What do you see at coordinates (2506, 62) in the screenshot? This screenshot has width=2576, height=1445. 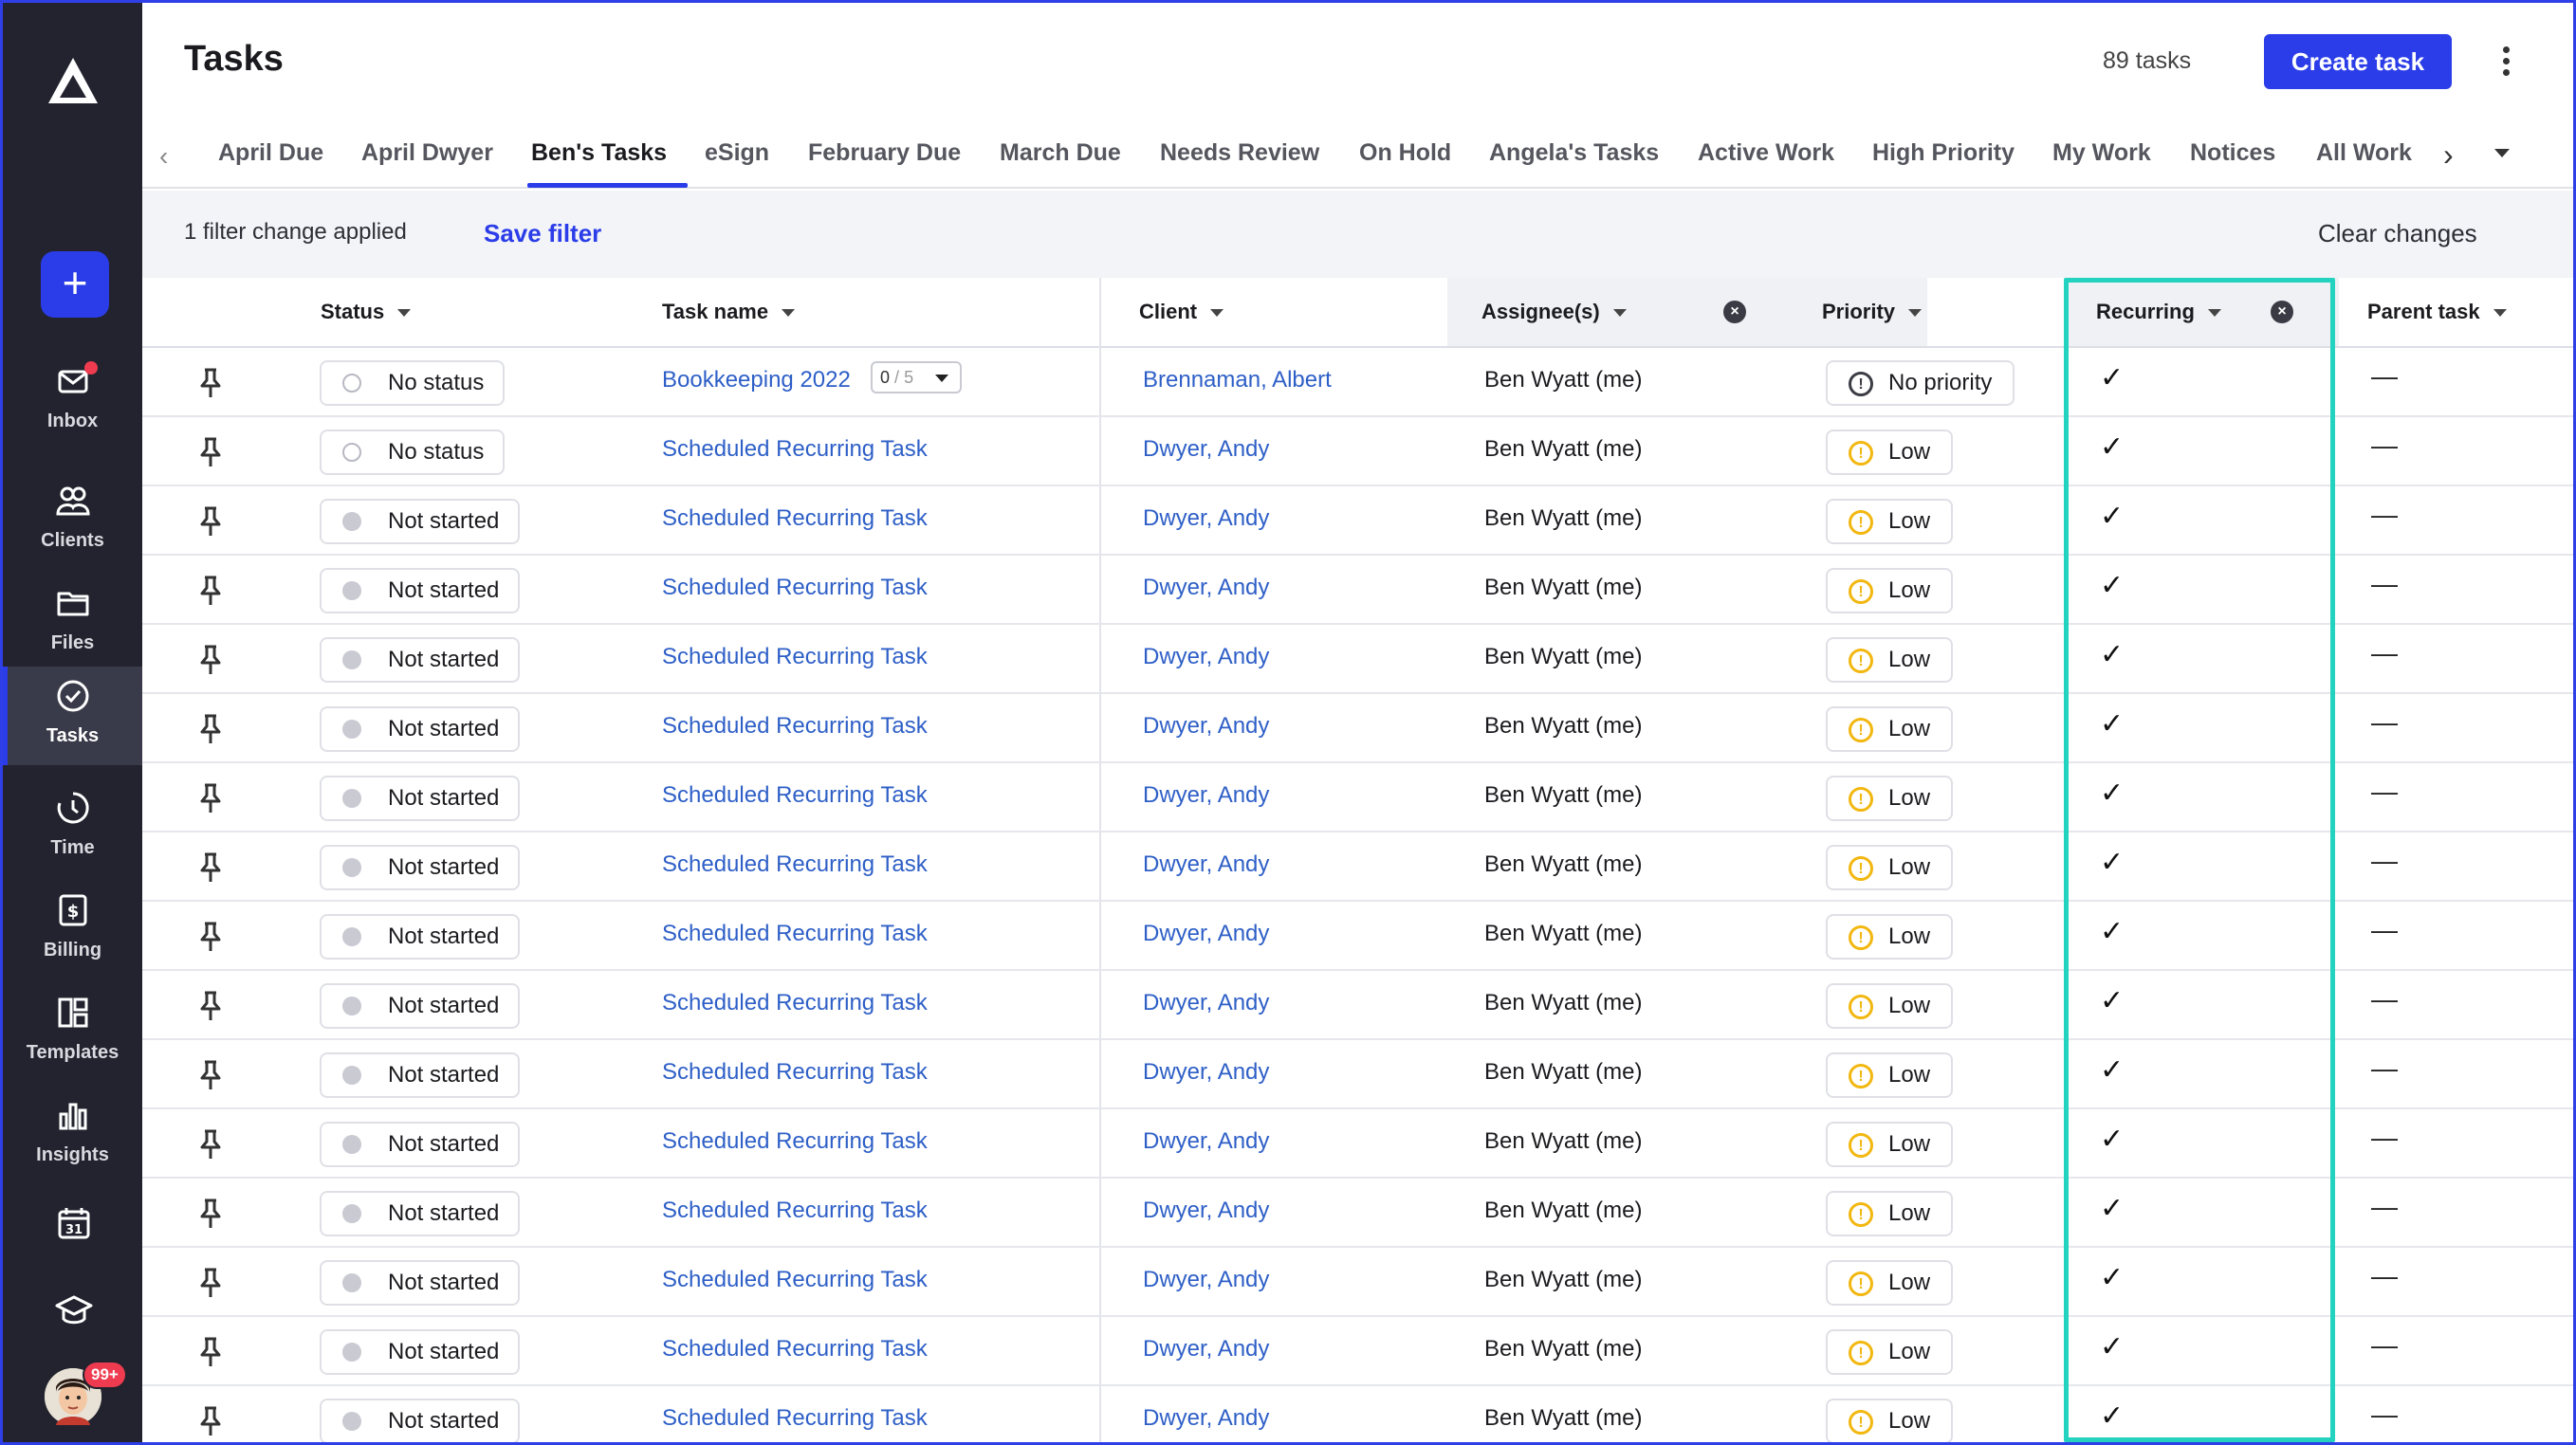 I see `more-options-icon` at bounding box center [2506, 62].